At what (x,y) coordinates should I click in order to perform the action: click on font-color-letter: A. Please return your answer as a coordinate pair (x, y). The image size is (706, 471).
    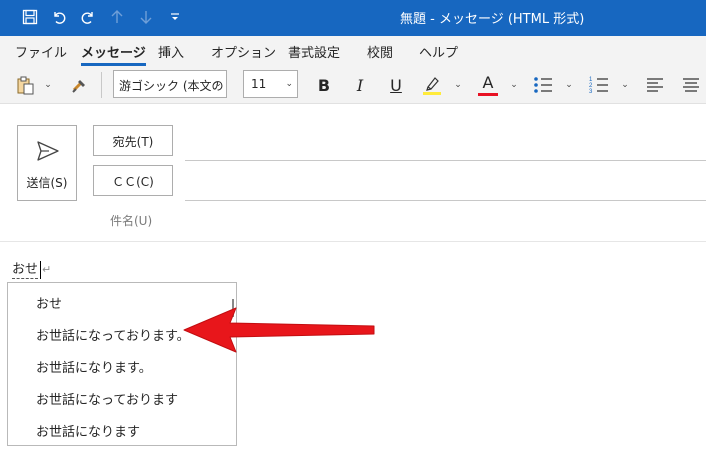
    Looking at the image, I should click on (488, 82).